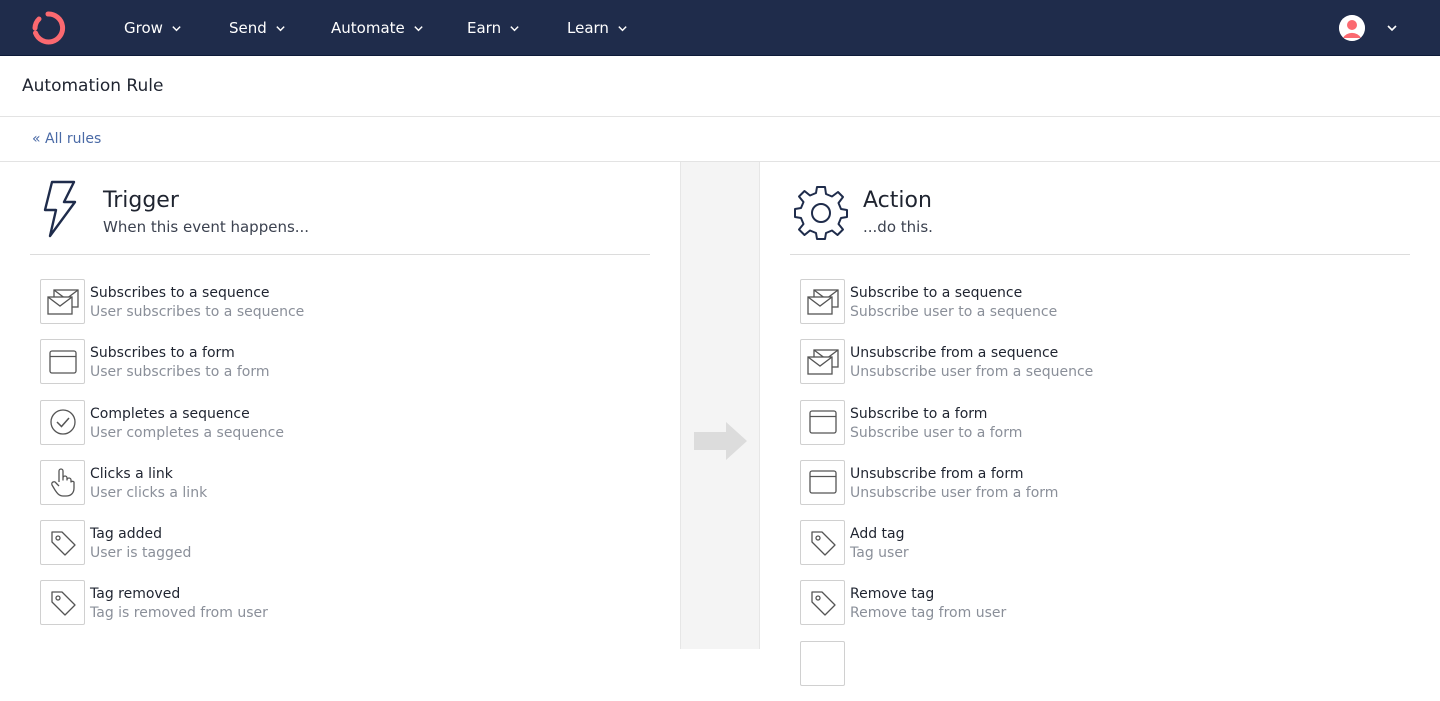  Describe the element at coordinates (720, 441) in the screenshot. I see `arrow-right-icon` at that location.